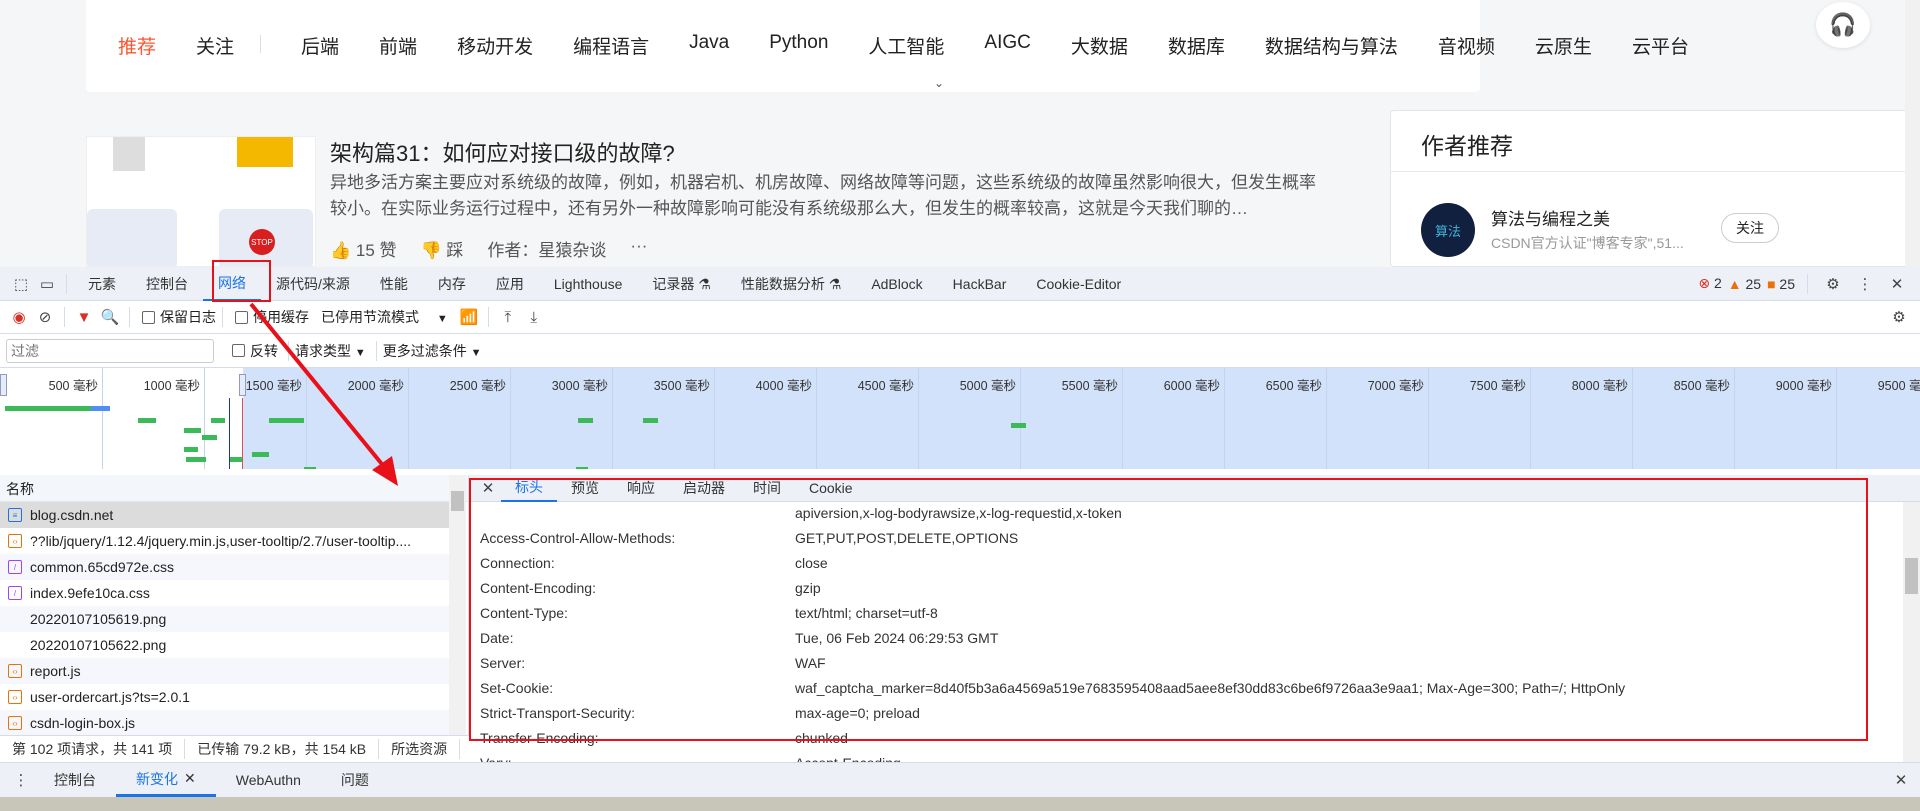  Describe the element at coordinates (110, 350) in the screenshot. I see `filter-input` at that location.